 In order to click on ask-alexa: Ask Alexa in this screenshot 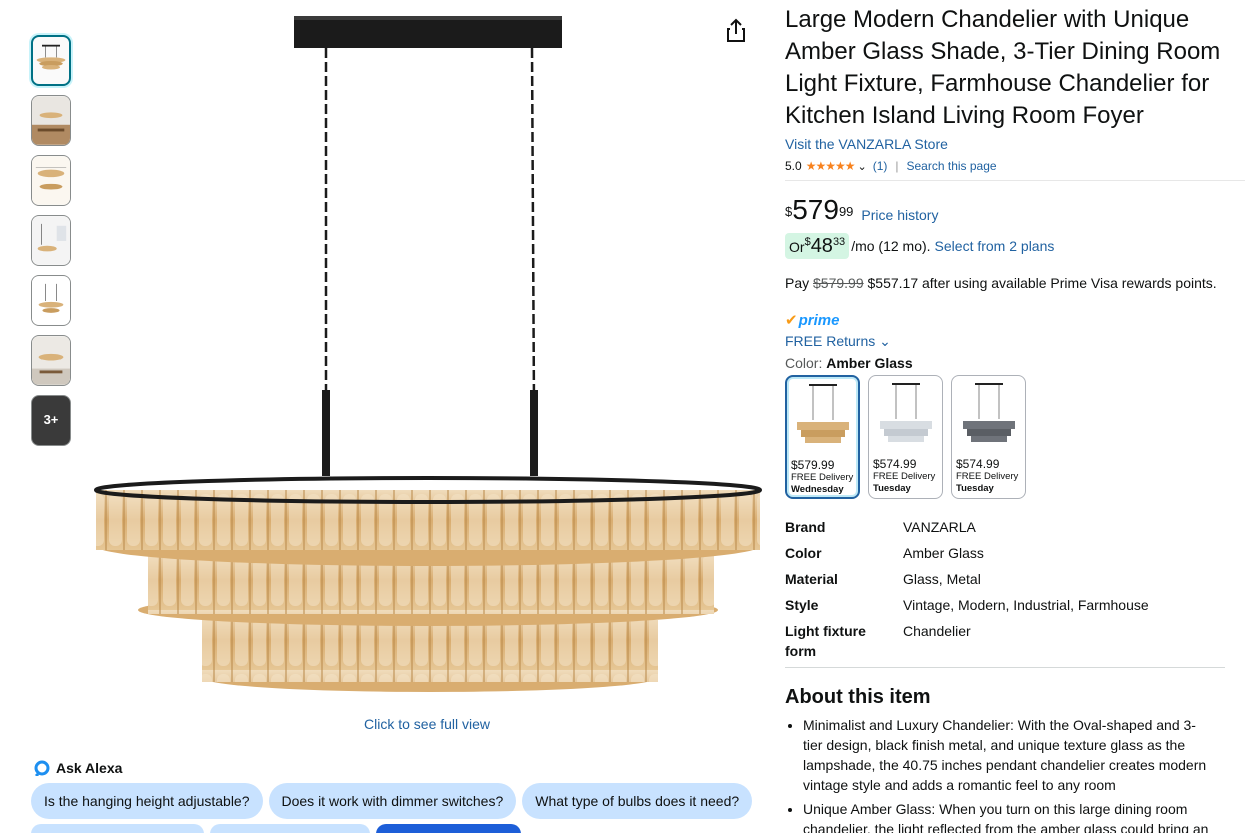, I will do `click(78, 768)`.